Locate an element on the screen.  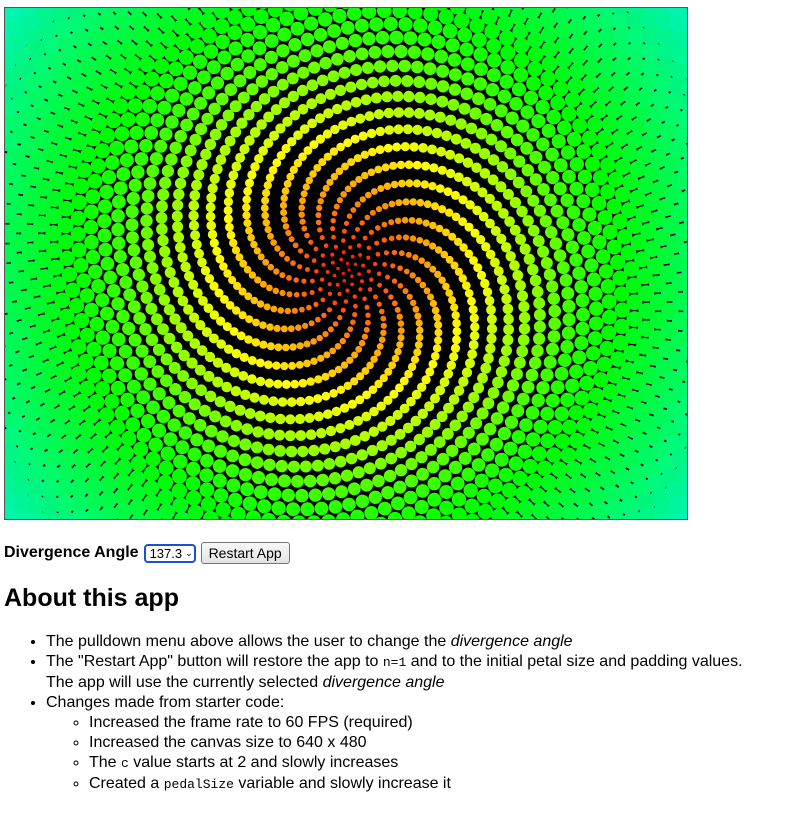
divergence-angle-select: 137.3 ⌄ is located at coordinates (169, 553).